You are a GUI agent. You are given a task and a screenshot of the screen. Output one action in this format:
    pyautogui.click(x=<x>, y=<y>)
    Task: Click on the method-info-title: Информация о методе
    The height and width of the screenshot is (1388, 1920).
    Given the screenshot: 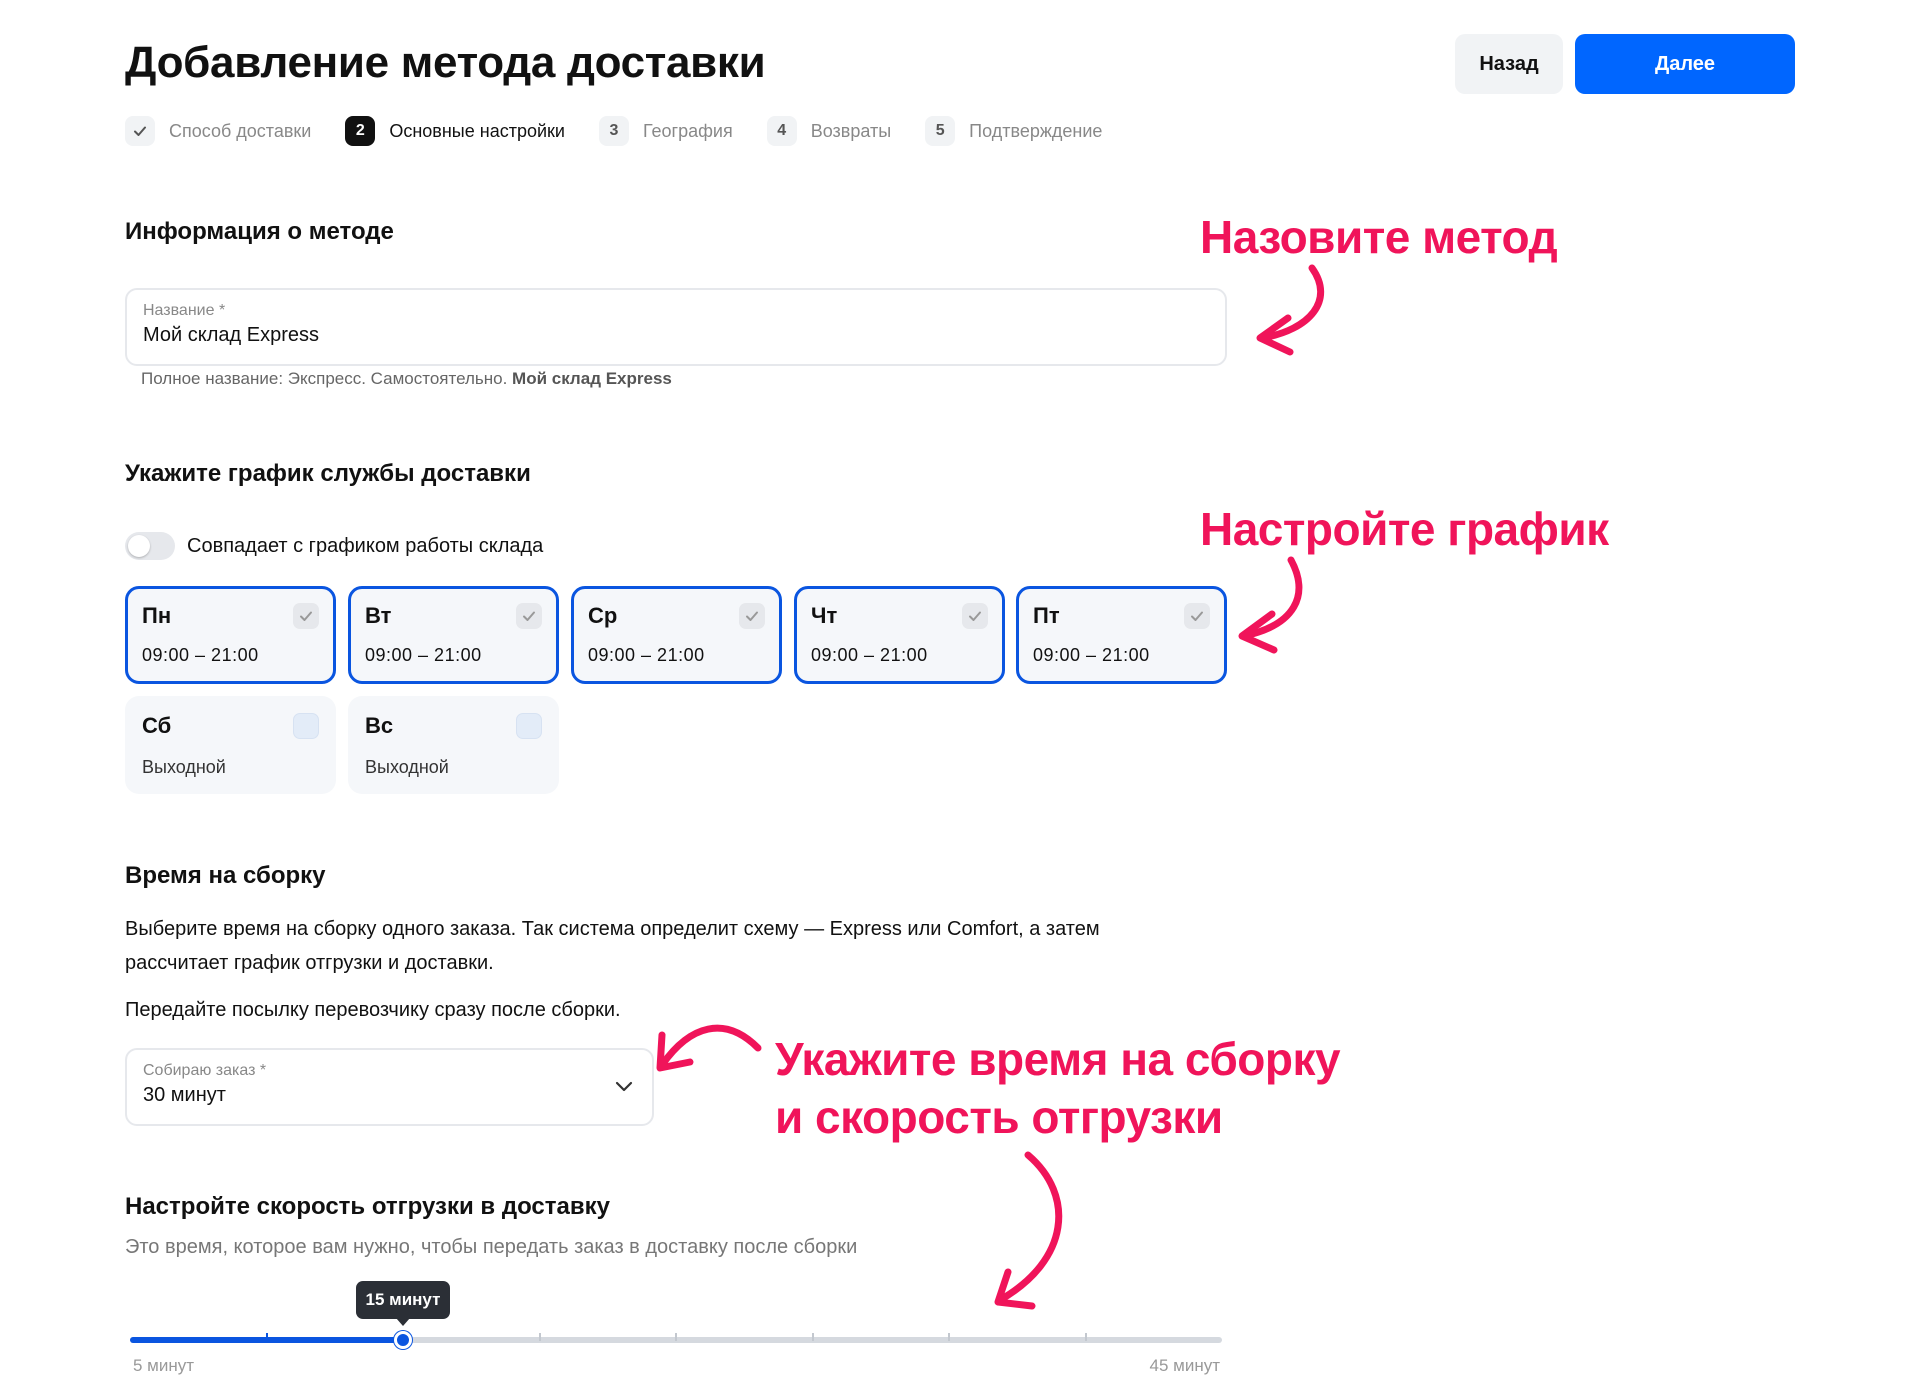 What is the action you would take?
    pyautogui.click(x=259, y=231)
    